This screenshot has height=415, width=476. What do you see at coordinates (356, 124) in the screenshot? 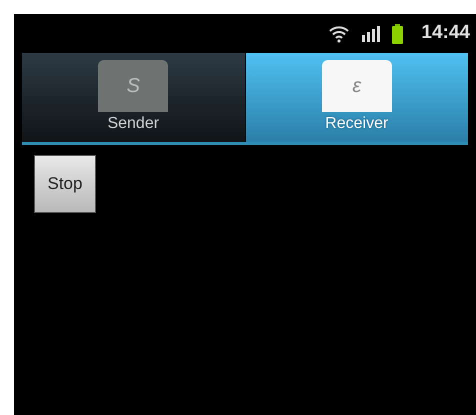
I see `tab-label: Receiver` at bounding box center [356, 124].